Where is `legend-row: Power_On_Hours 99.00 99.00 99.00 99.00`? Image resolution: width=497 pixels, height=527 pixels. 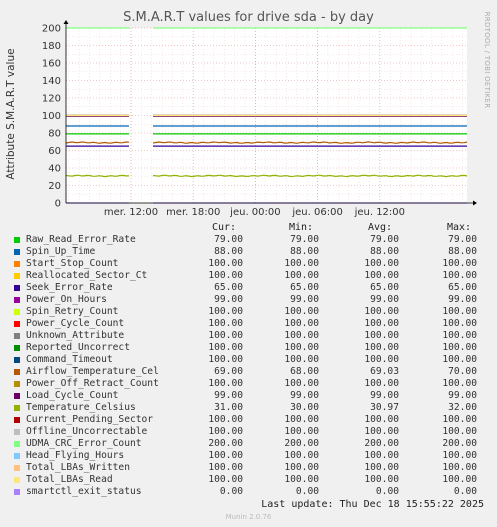 legend-row: Power_On_Hours 99.00 99.00 99.00 99.00 is located at coordinates (247, 300).